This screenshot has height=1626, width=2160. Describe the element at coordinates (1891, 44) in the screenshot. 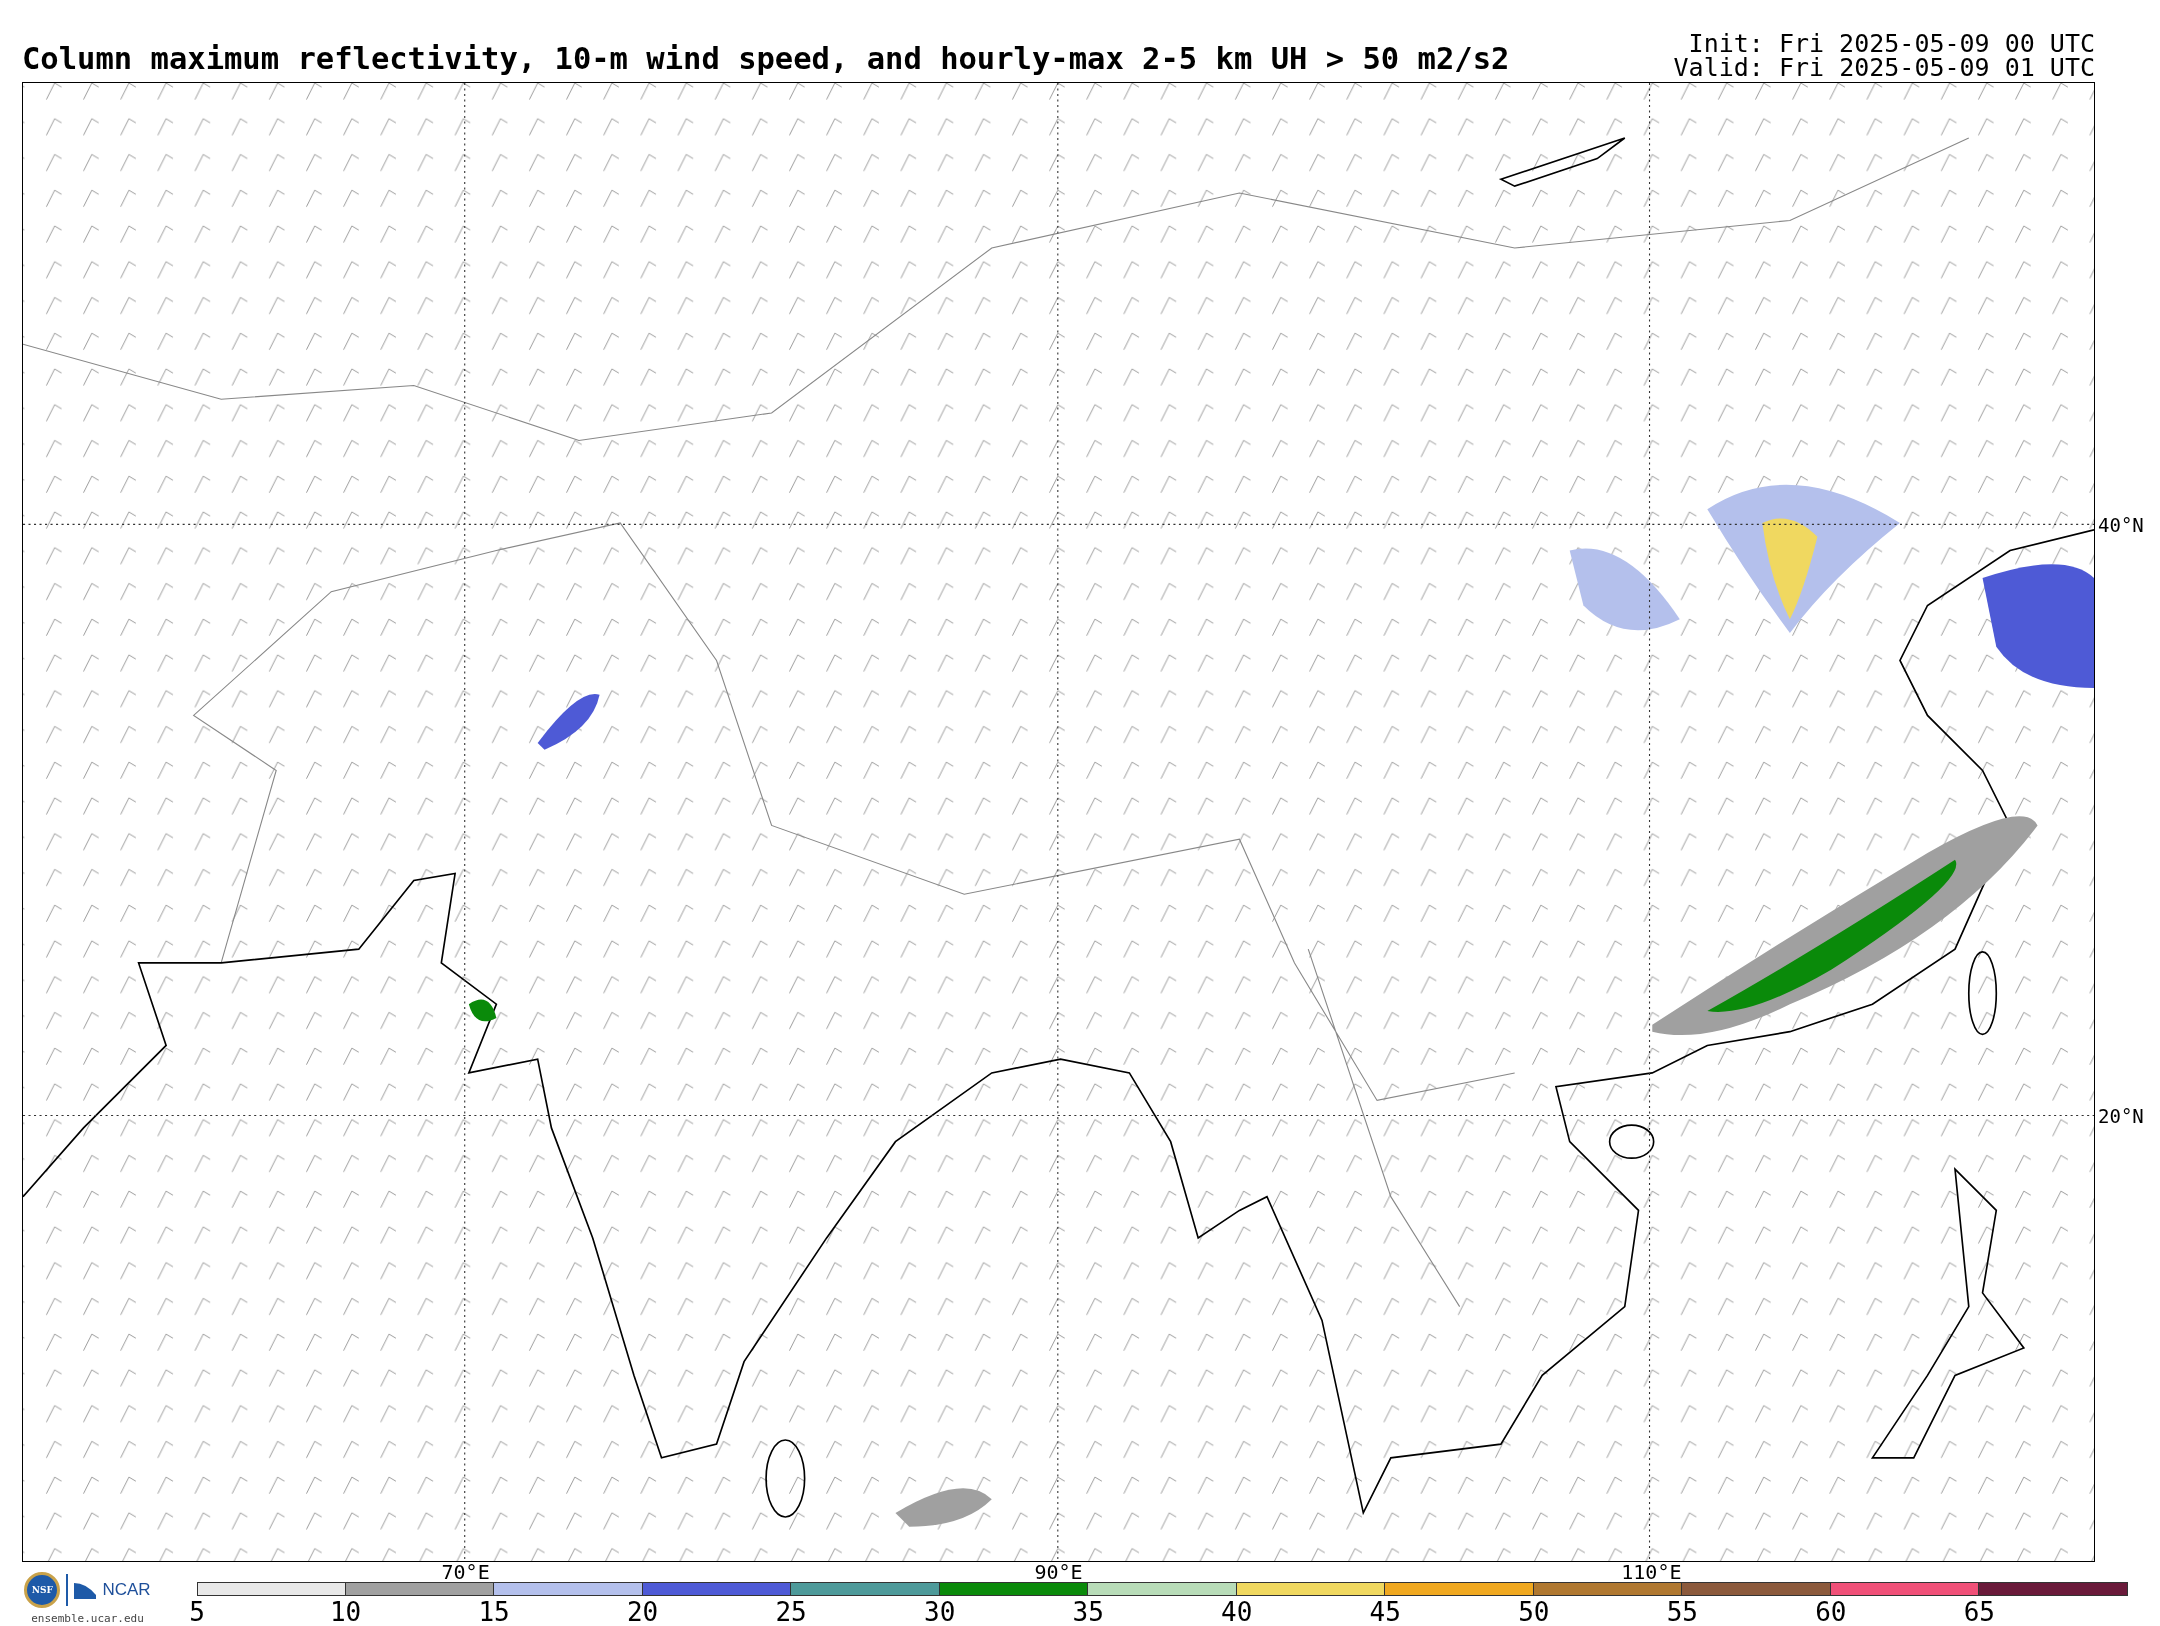

I see `init-time: Init: Fri 2025-05-09 00 UTC` at that location.